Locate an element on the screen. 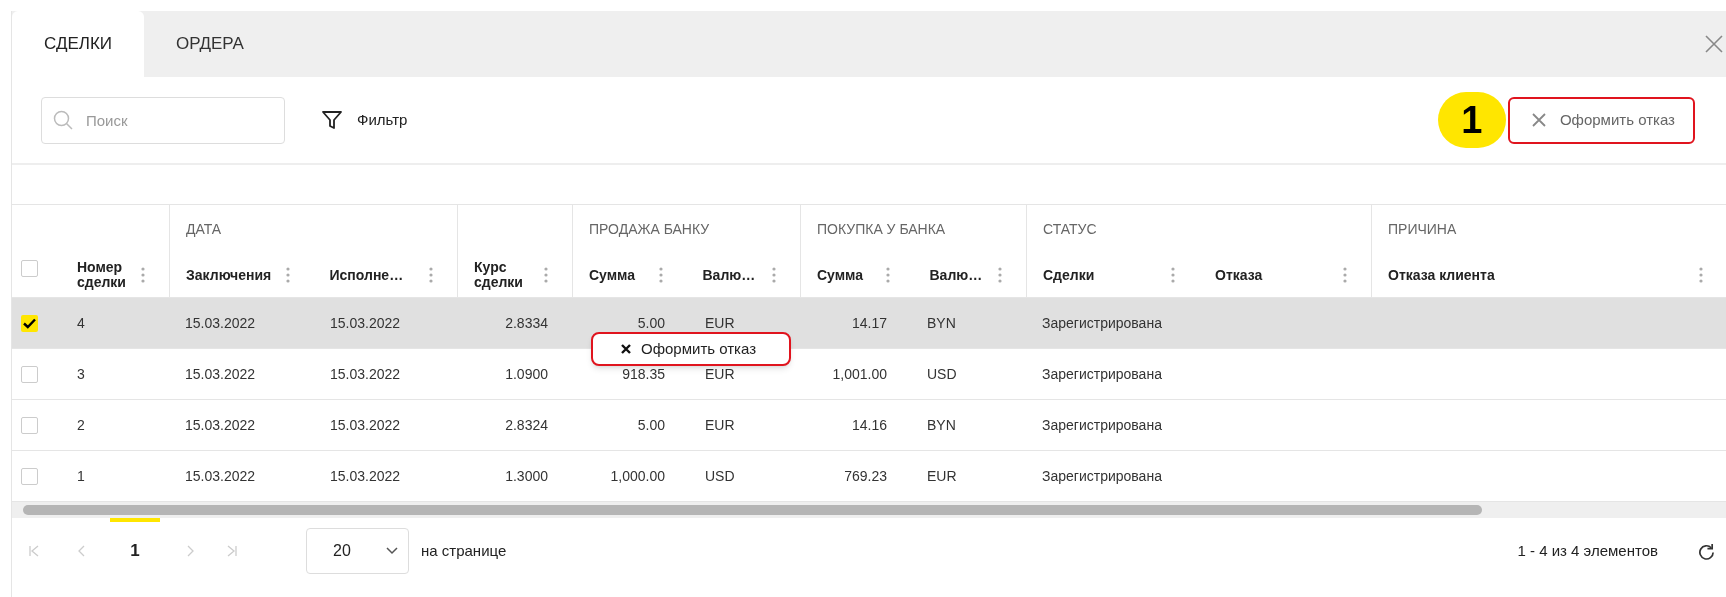 Image resolution: width=1726 pixels, height=597 pixels. table-cell-text: 2 is located at coordinates (81, 425).